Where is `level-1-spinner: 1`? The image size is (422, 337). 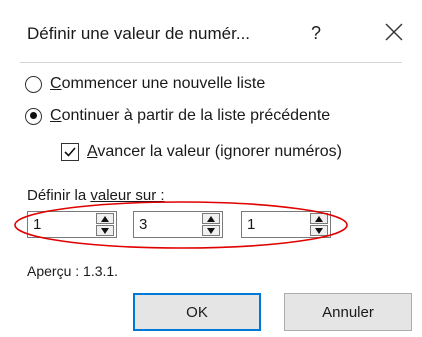 level-1-spinner: 1 is located at coordinates (72, 224).